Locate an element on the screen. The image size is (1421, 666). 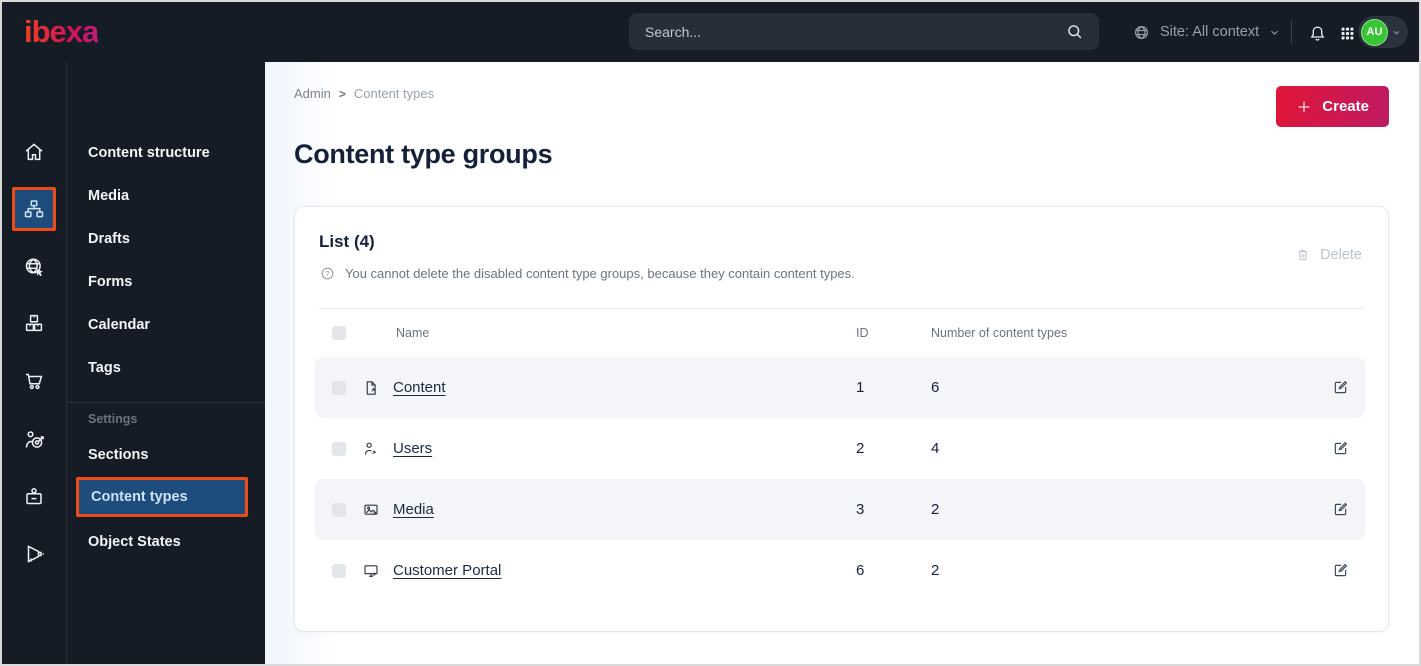
column-header-count: Number of content types is located at coordinates (999, 333).